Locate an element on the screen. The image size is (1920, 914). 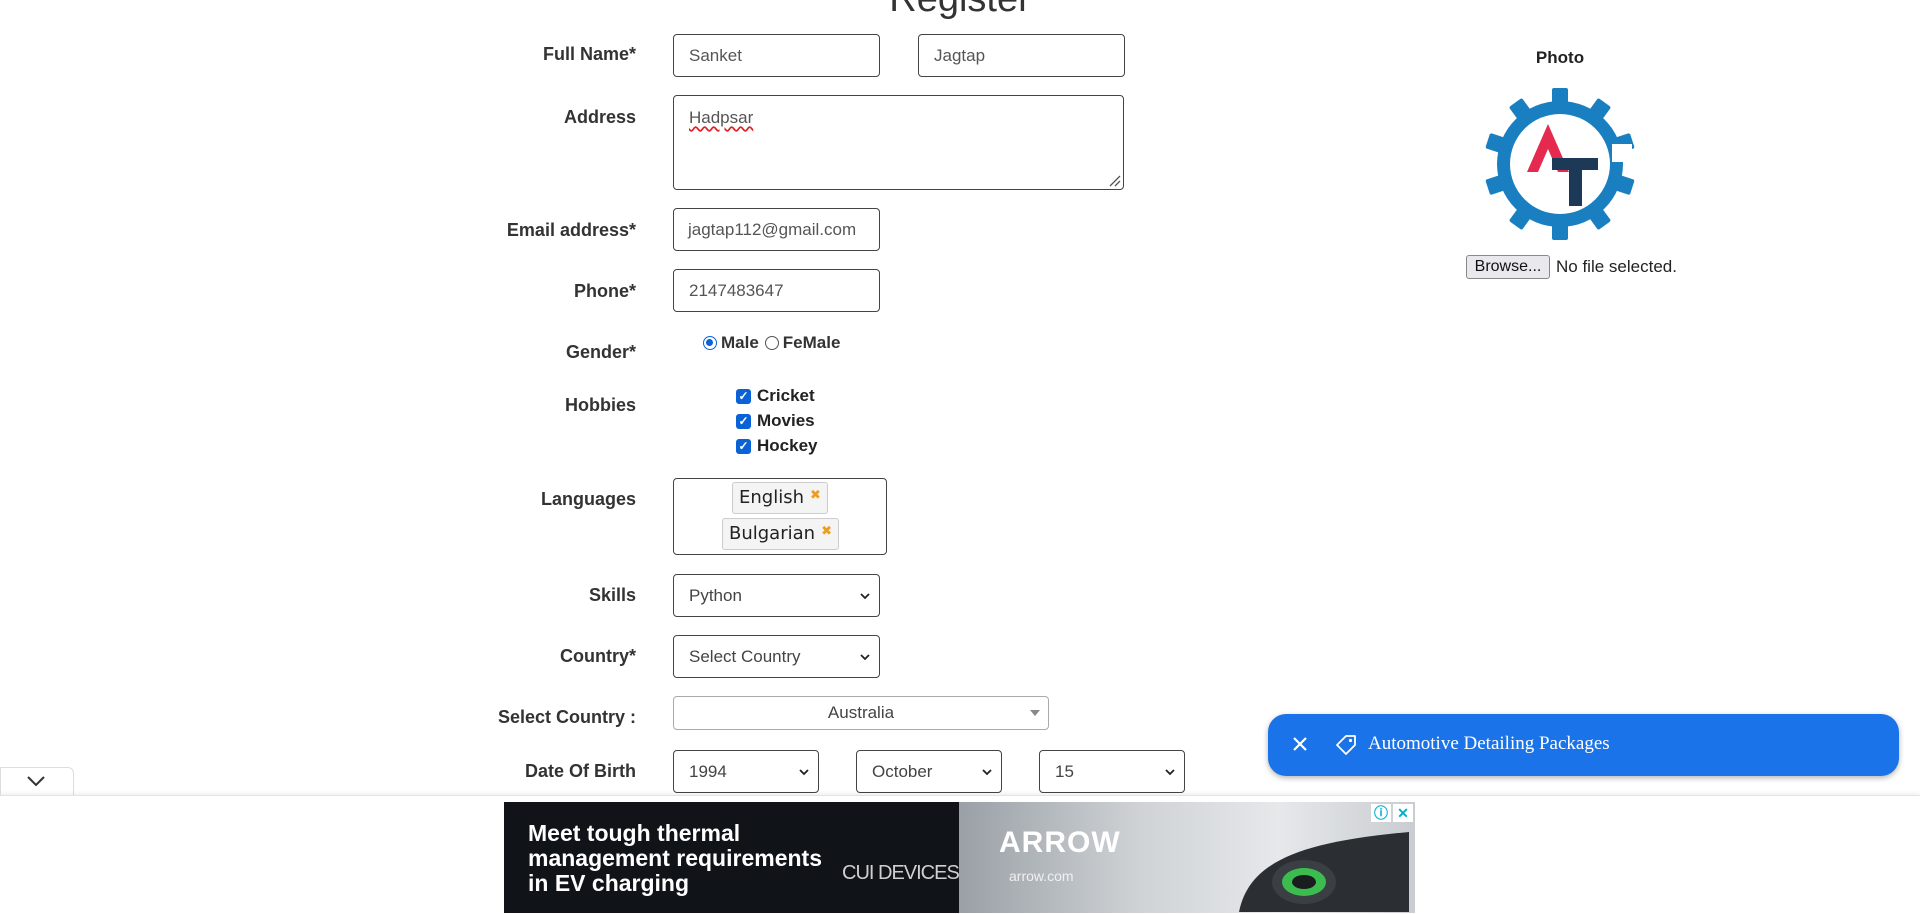
ad-right-panel: ARROW arrow.com ⓘ ✕ is located at coordinates (1187, 857).